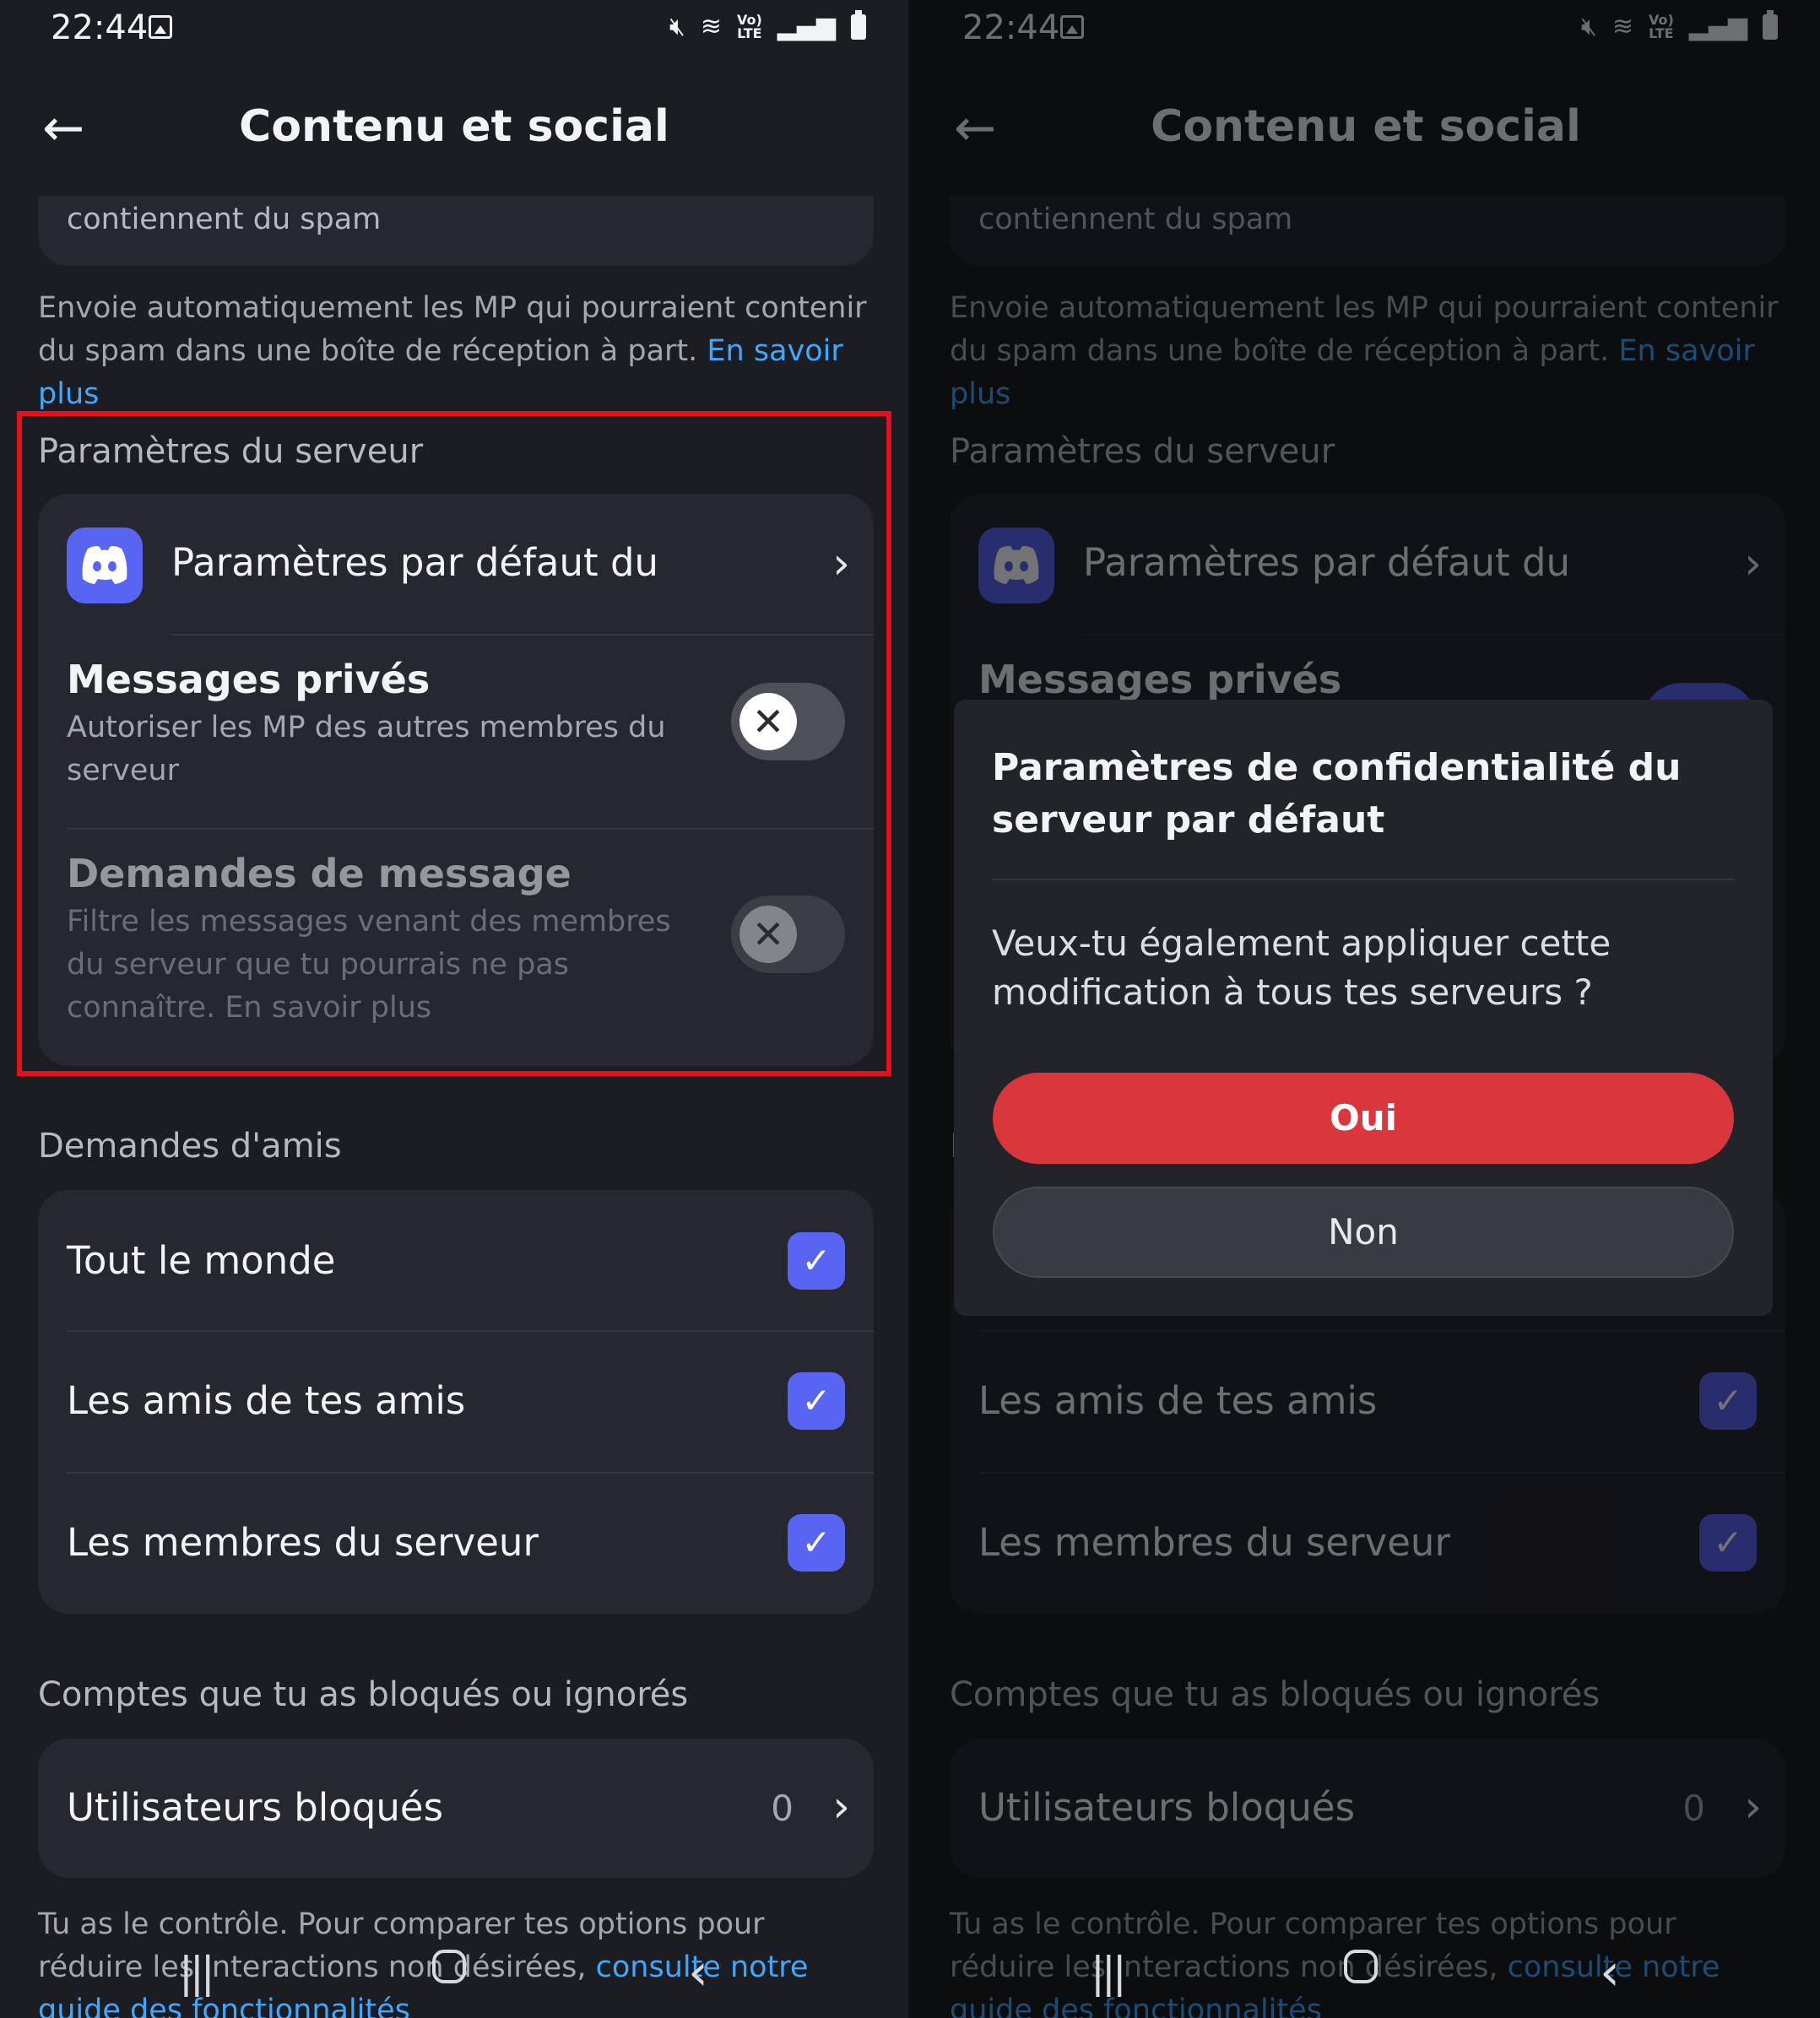 This screenshot has height=2018, width=1820. What do you see at coordinates (456, 1809) in the screenshot?
I see `blocked-users-row: Utilisateurs bloqués 0 ›` at bounding box center [456, 1809].